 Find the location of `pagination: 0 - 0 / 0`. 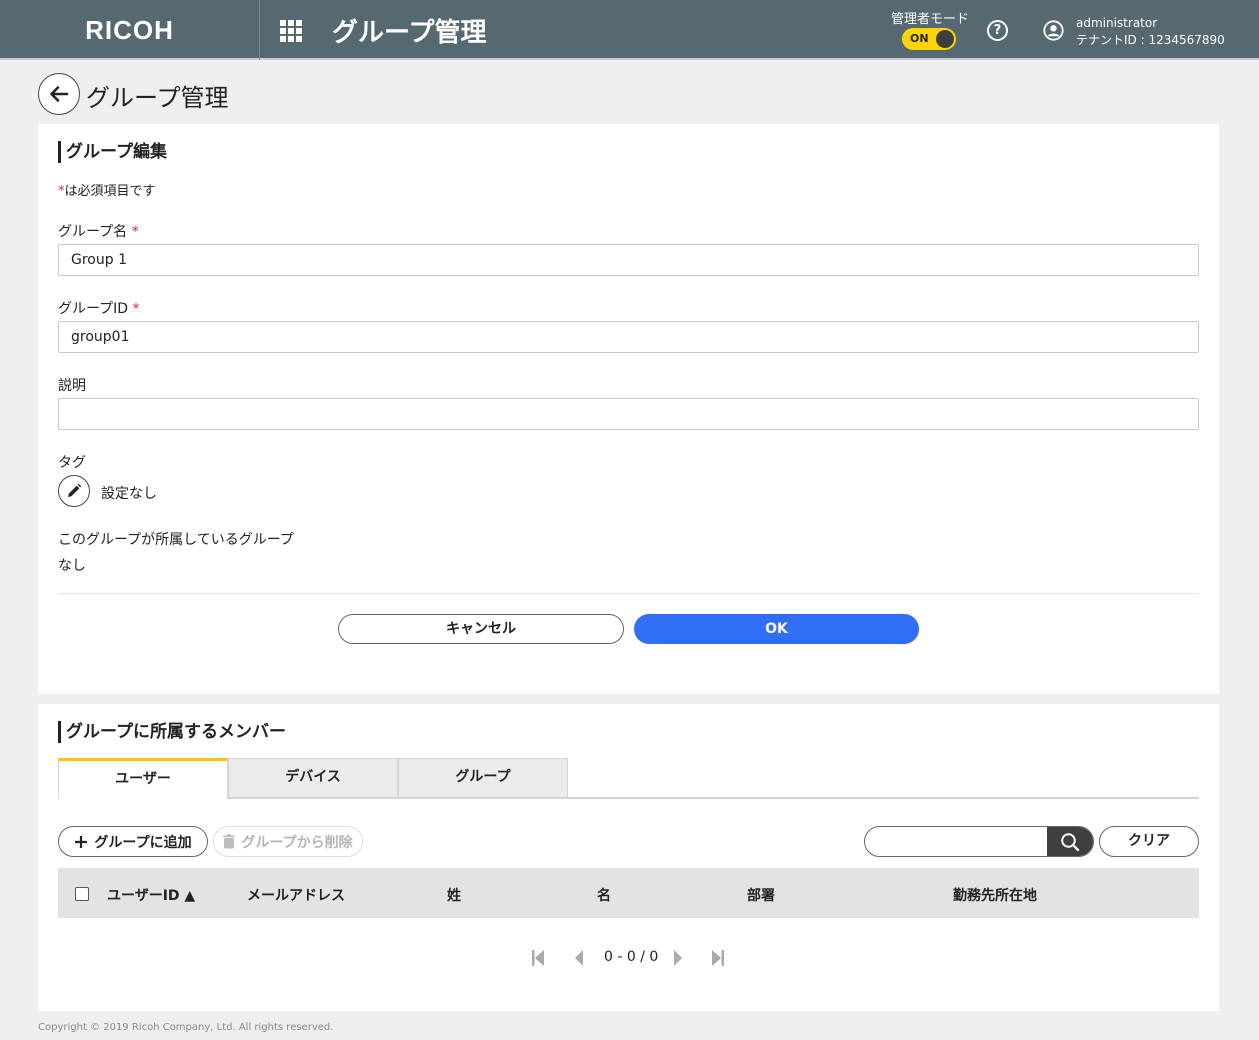

pagination: 0 - 0 / 0 is located at coordinates (628, 958).